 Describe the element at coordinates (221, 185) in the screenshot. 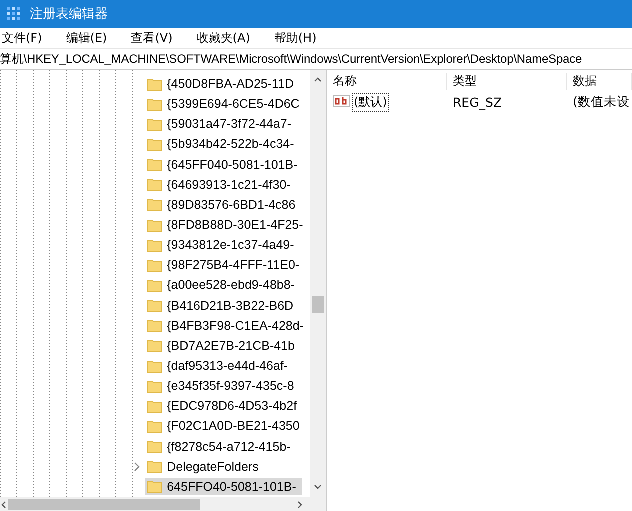

I see `tree-item: {64693913-1c21-4f30-` at that location.